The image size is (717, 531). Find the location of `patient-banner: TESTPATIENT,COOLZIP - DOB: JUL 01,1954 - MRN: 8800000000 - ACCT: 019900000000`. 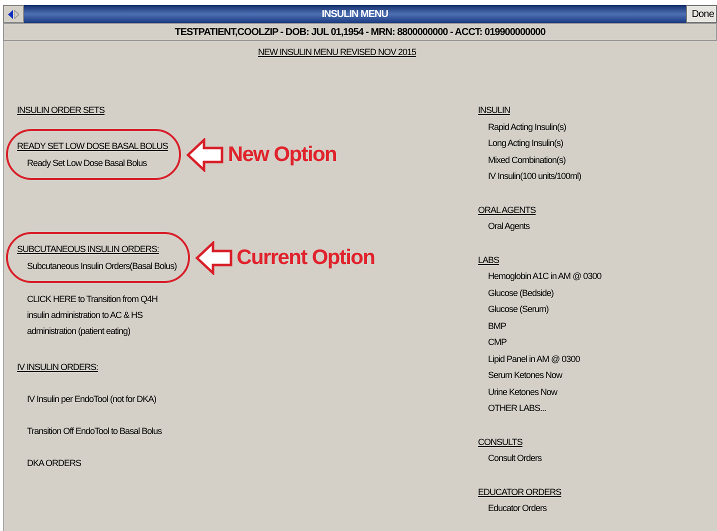

patient-banner: TESTPATIENT,COOLZIP - DOB: JUL 01,1954 - MRN: 8800000000 - ACCT: 019900000000 is located at coordinates (360, 32).